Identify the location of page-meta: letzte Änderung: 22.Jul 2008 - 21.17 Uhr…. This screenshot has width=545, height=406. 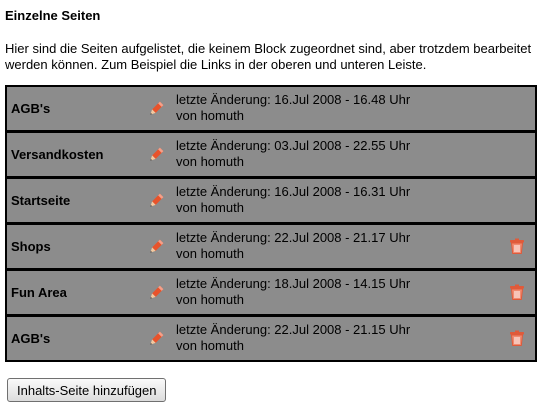
(293, 246).